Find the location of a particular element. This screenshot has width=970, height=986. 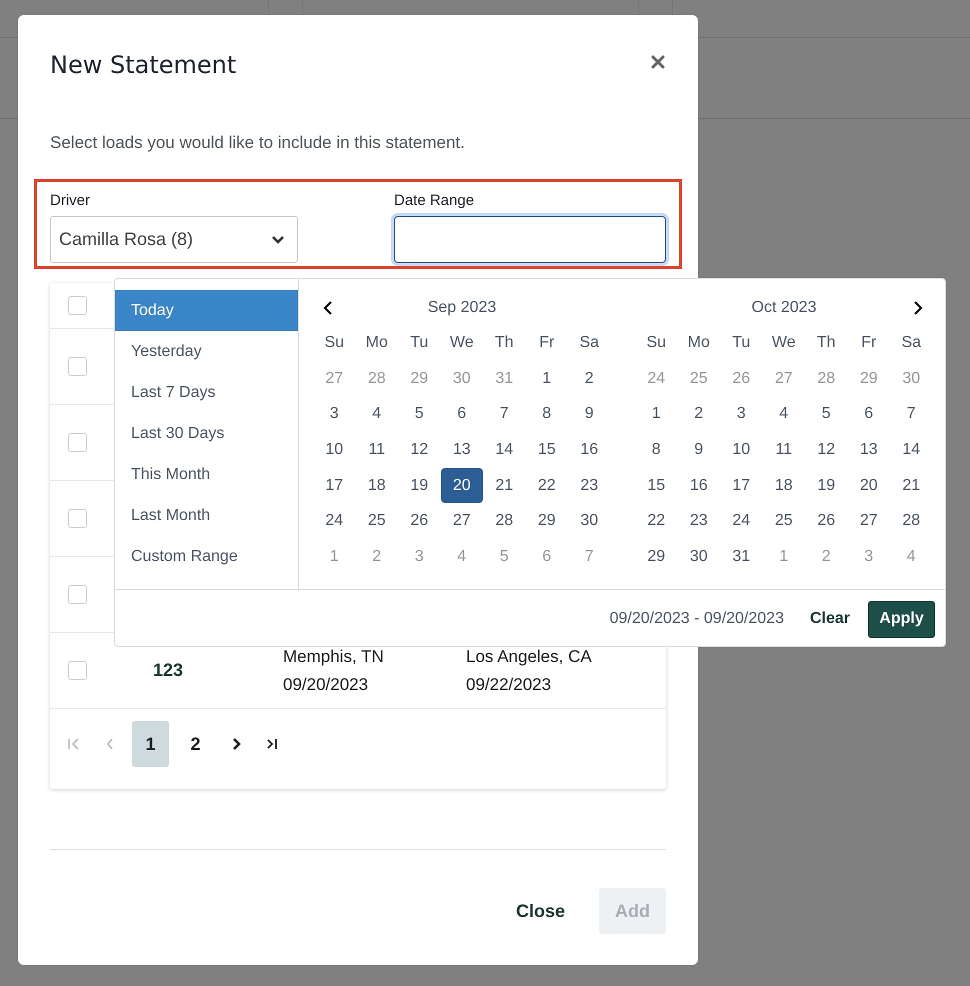

close-button: Close is located at coordinates (540, 911).